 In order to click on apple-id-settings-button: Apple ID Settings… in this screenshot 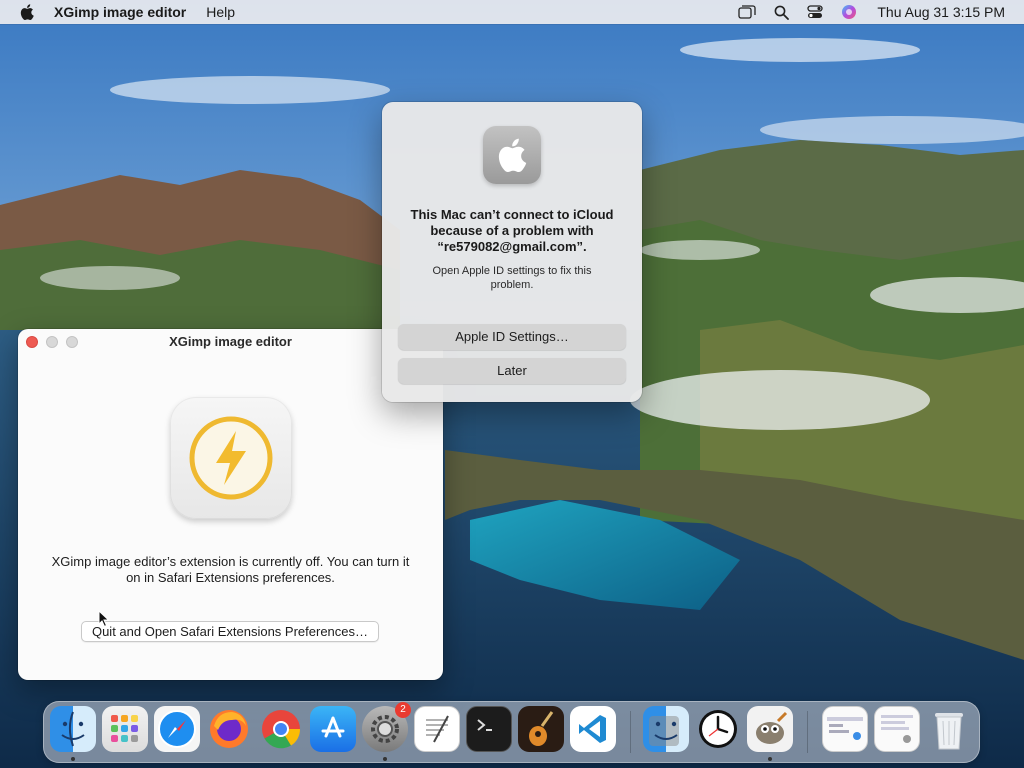, I will do `click(512, 337)`.